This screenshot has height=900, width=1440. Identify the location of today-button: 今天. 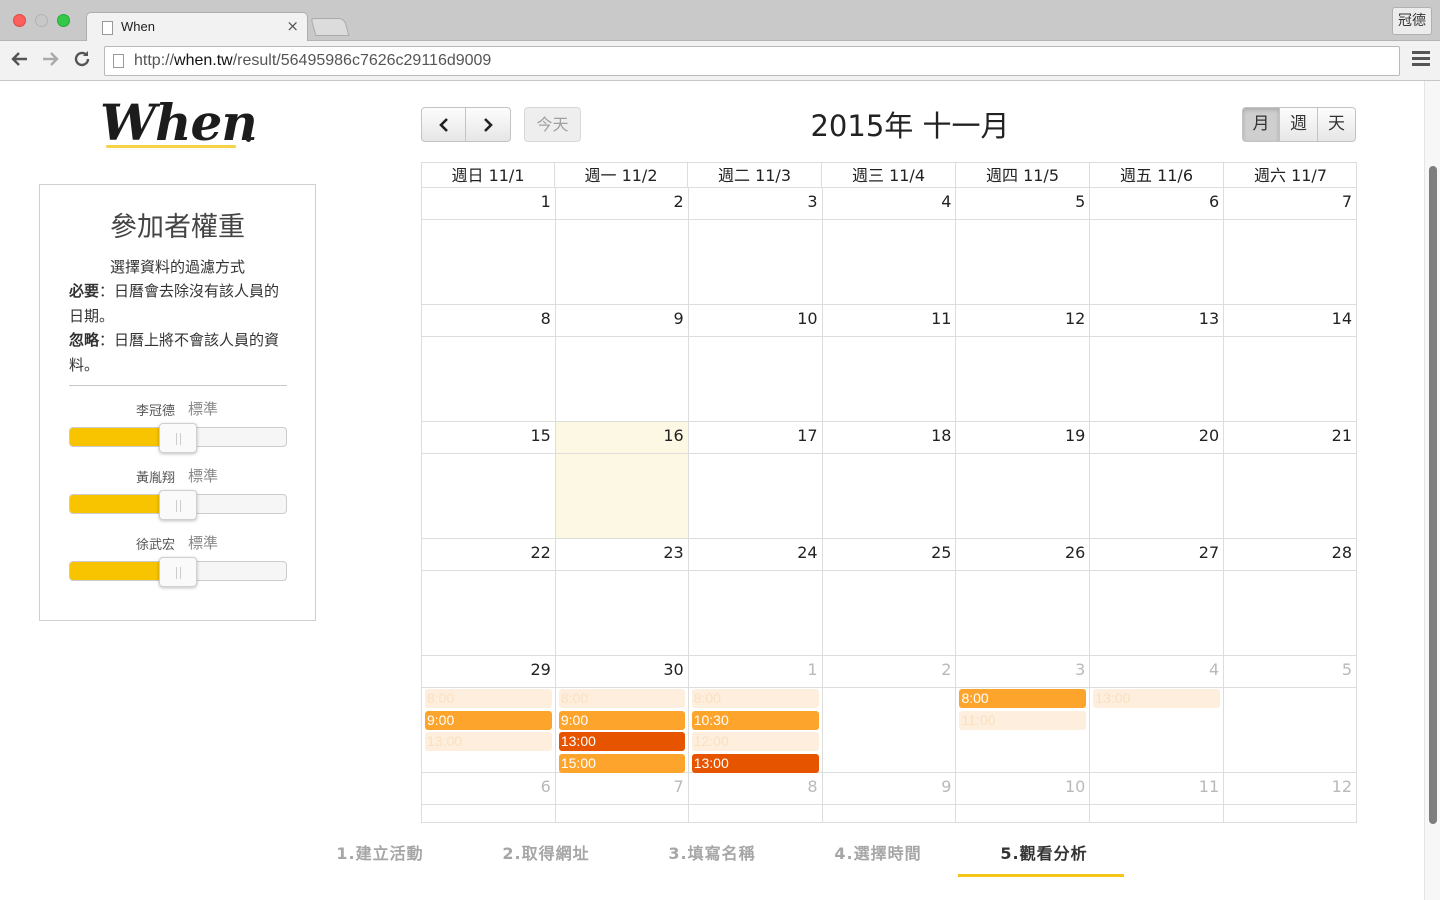
(552, 124).